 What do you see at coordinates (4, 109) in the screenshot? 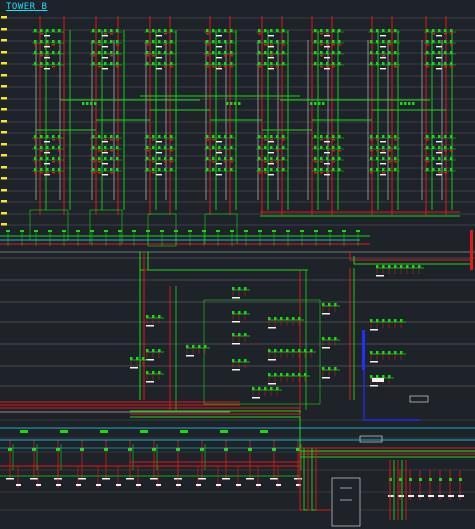
I see `floor-tag` at bounding box center [4, 109].